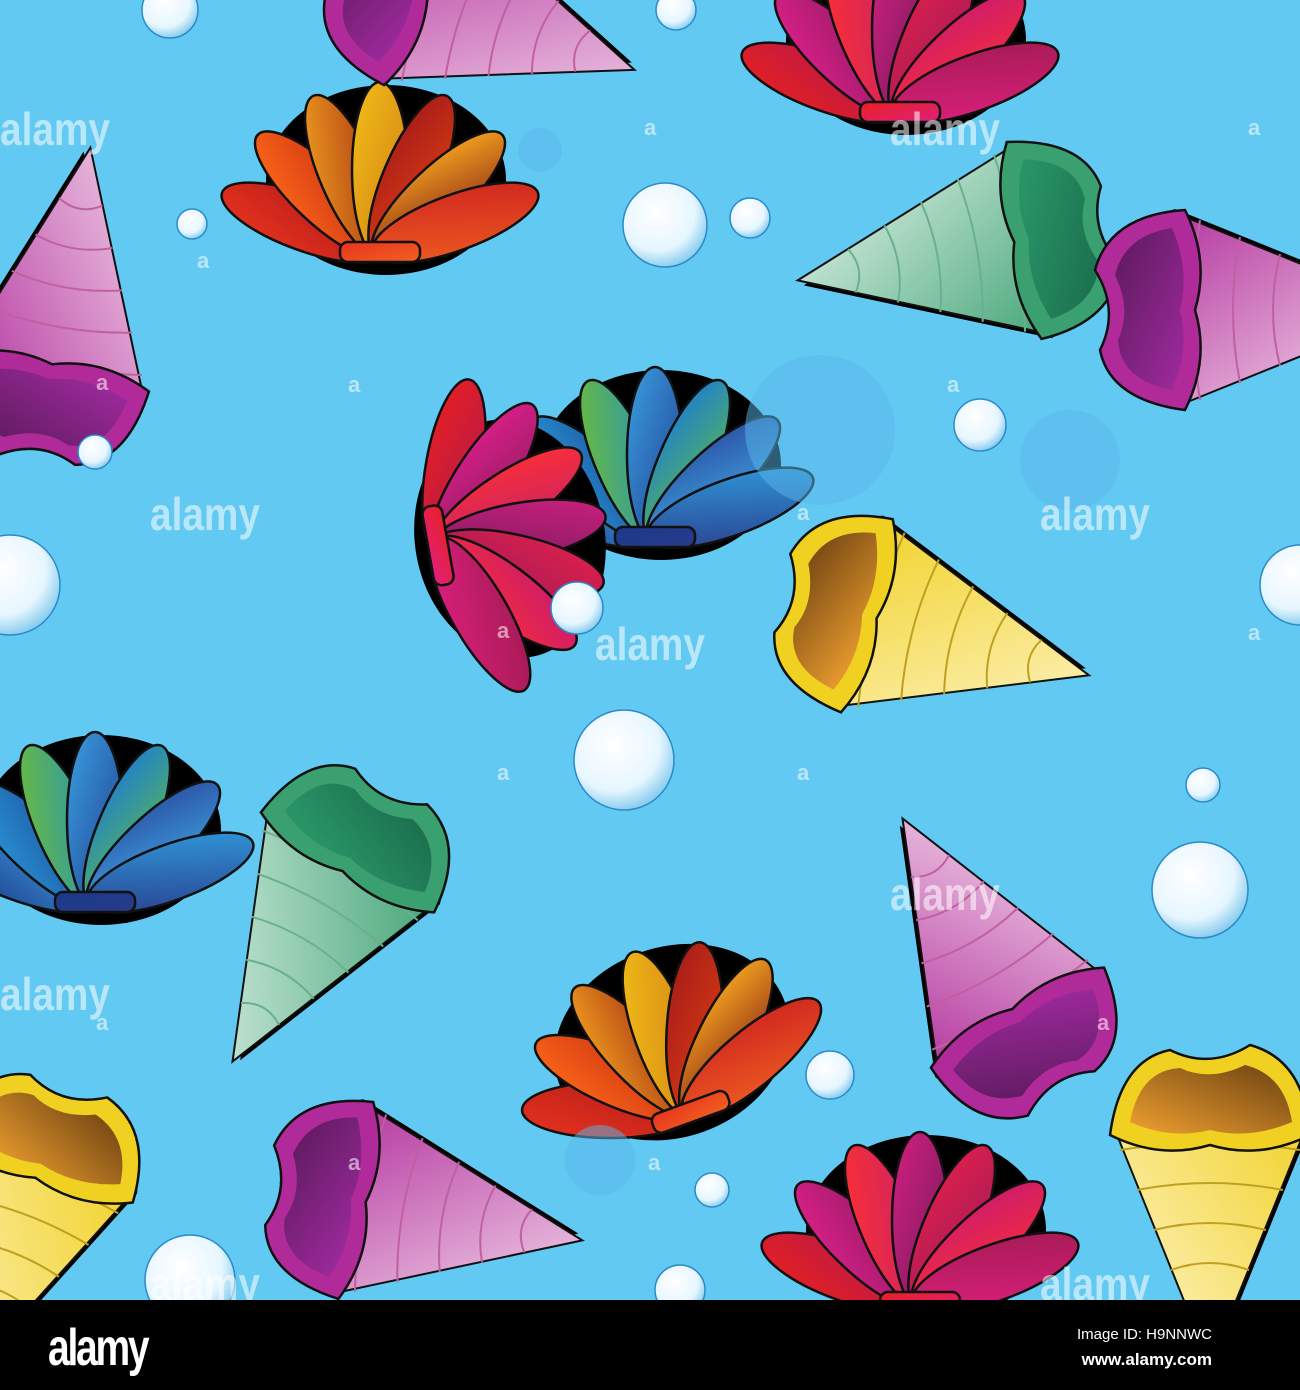 This screenshot has height=1390, width=1300. What do you see at coordinates (1144, 1334) in the screenshot?
I see `image-id: Image ID: H9NNWC` at bounding box center [1144, 1334].